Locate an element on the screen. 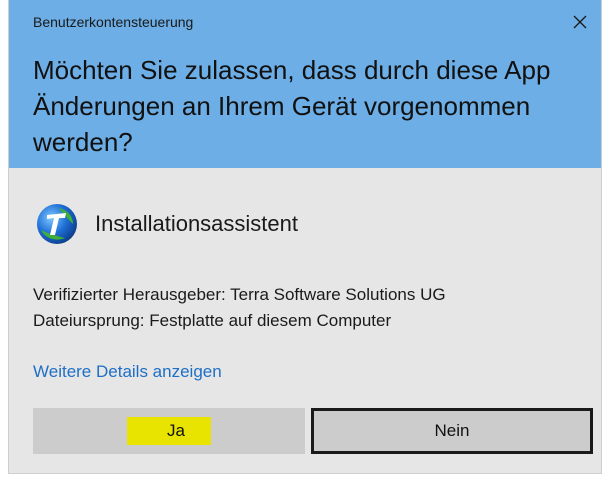 This screenshot has width=610, height=482. no-button-label: Nein is located at coordinates (452, 430).